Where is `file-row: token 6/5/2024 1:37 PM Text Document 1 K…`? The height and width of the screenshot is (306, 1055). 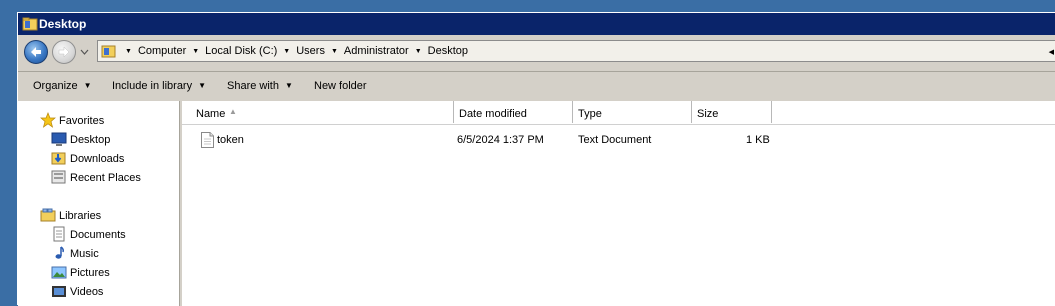 file-row: token 6/5/2024 1:37 PM Text Document 1 K… is located at coordinates (618, 140).